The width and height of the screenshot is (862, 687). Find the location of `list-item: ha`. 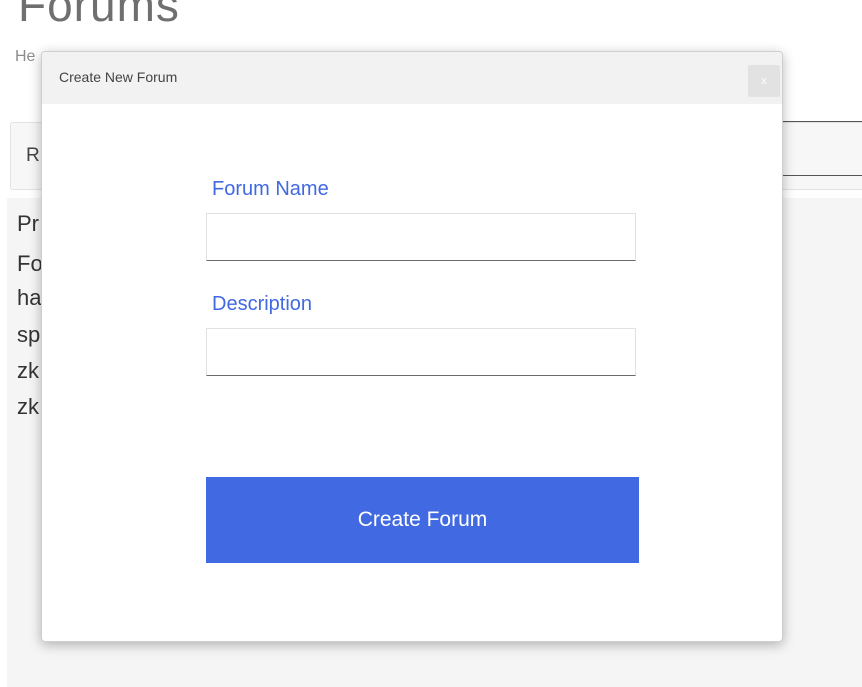

list-item: ha is located at coordinates (29, 298).